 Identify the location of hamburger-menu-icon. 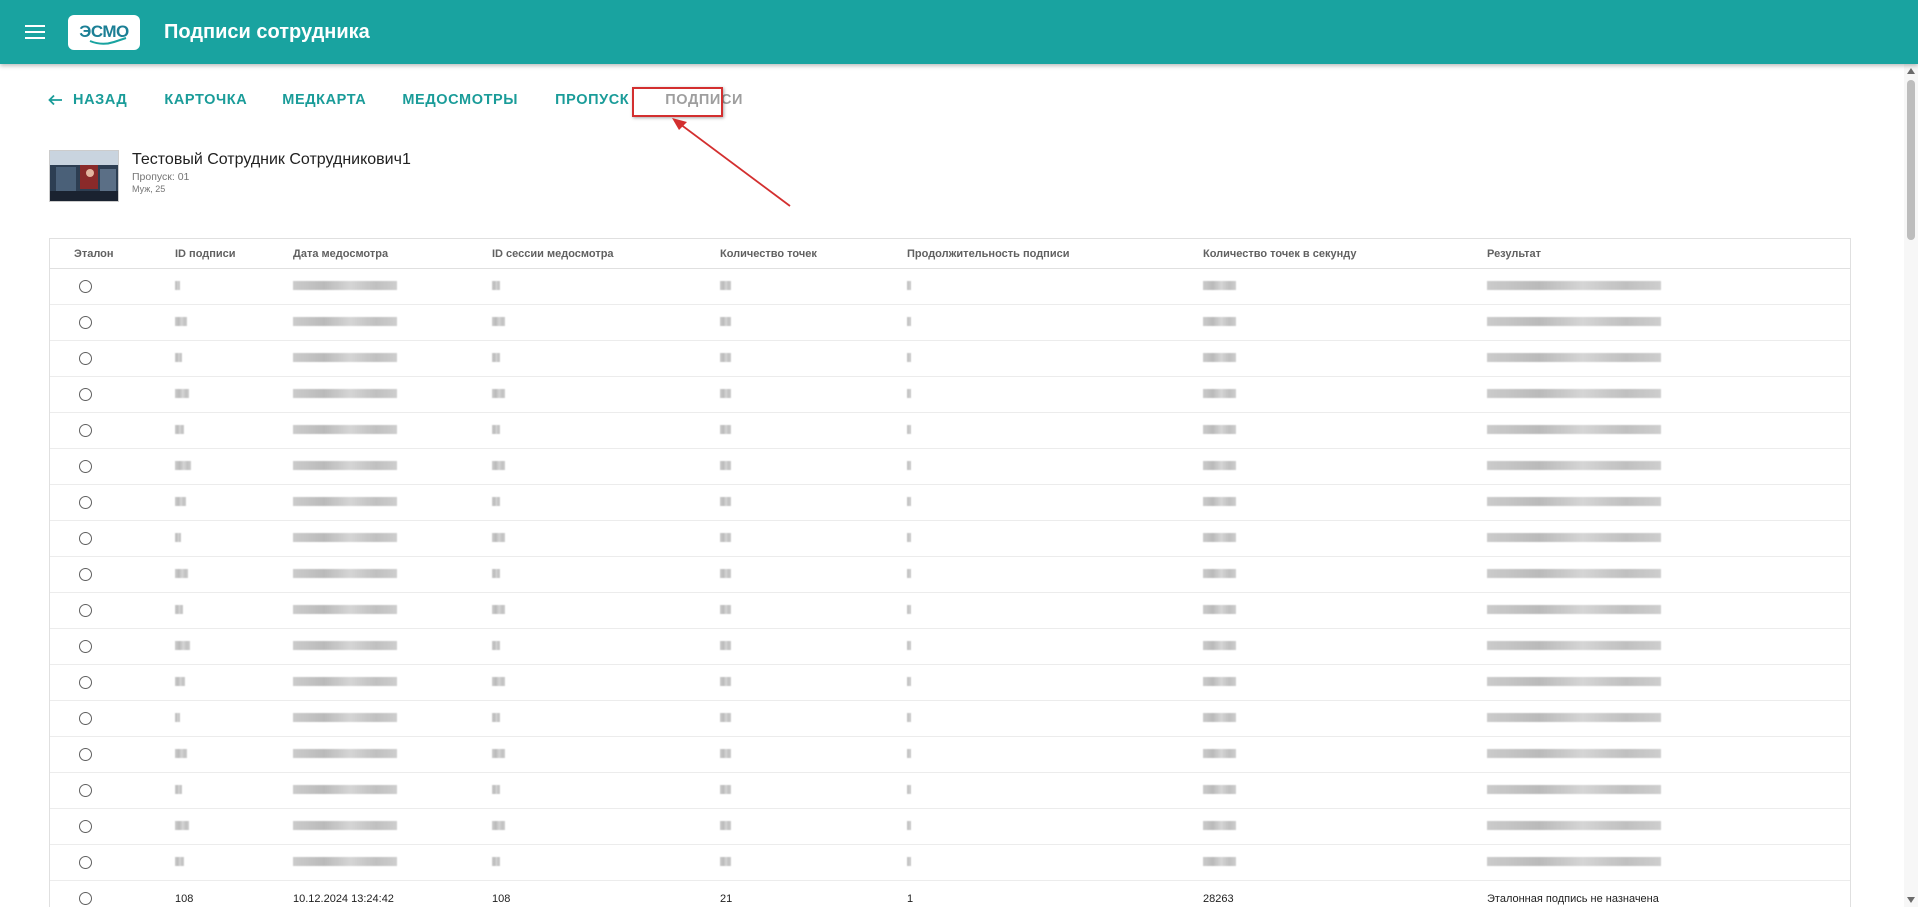
(35, 32).